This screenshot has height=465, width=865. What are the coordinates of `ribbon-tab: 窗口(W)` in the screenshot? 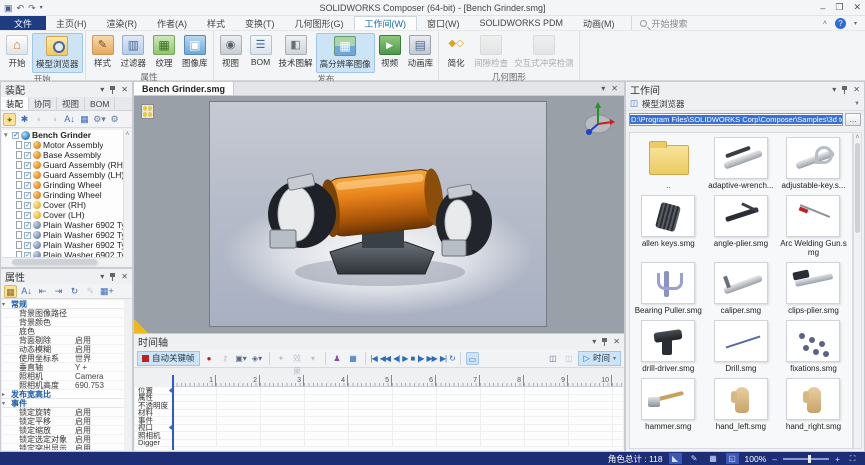 It's located at (443, 23).